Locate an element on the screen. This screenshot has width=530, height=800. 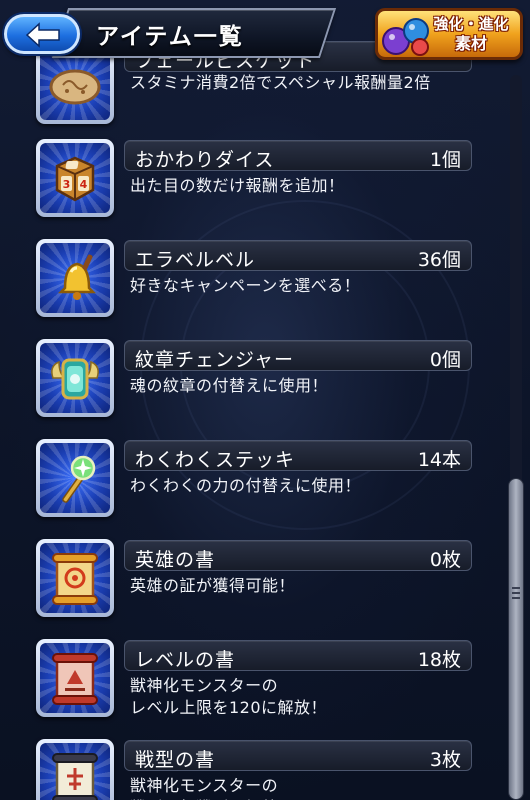
back-button is located at coordinates (42, 34).